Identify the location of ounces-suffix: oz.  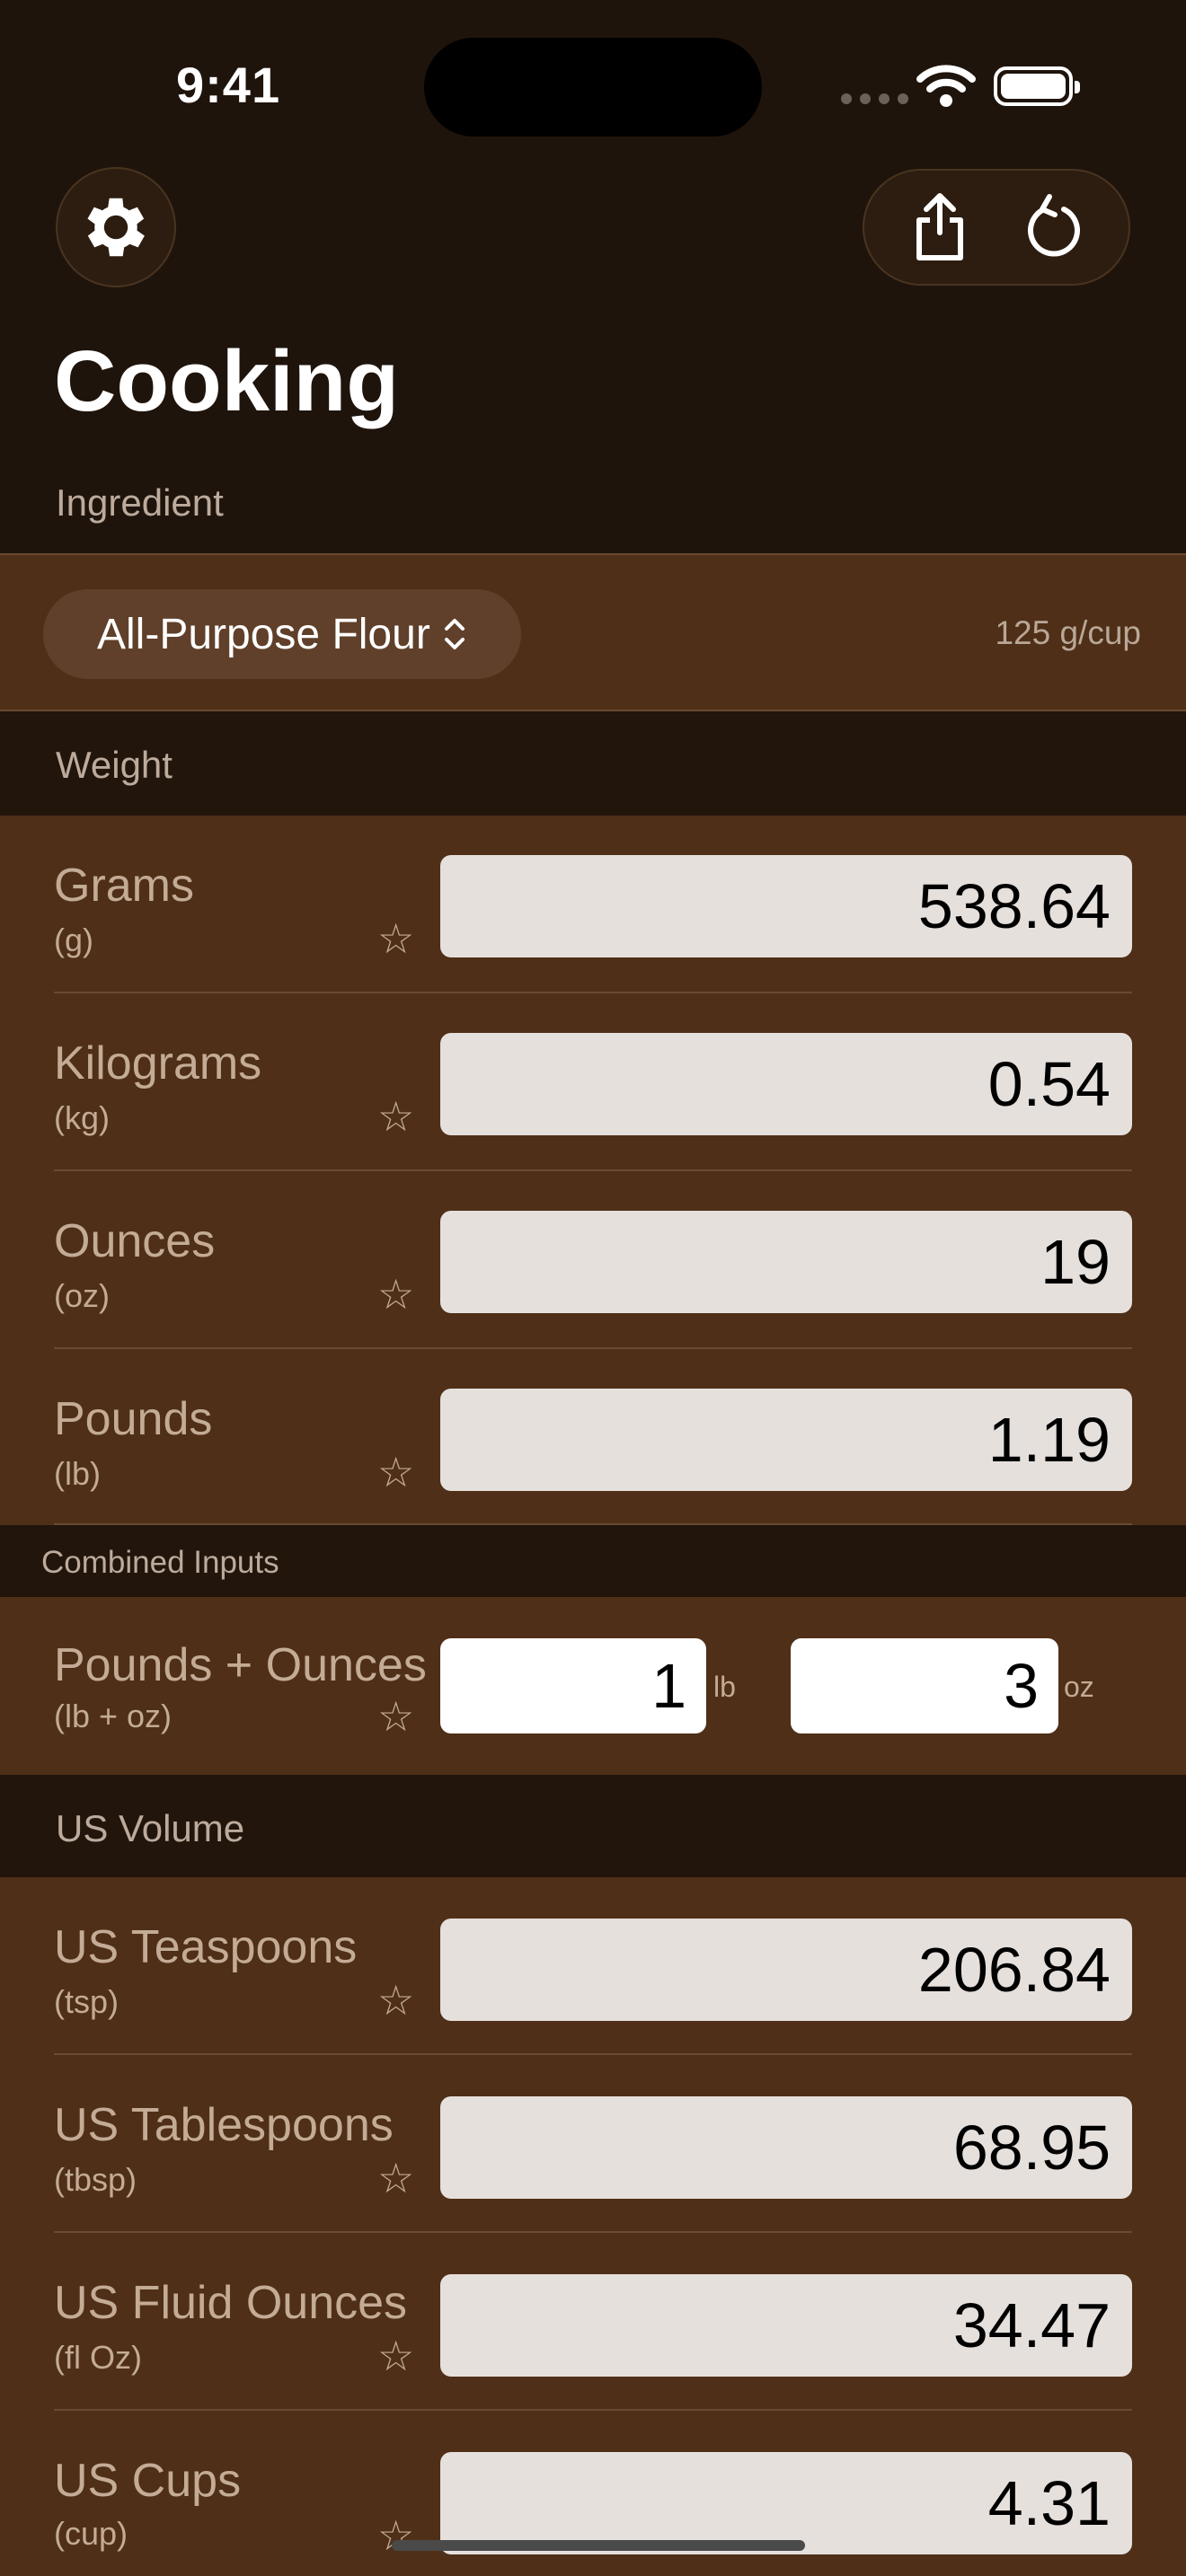
(1079, 1687).